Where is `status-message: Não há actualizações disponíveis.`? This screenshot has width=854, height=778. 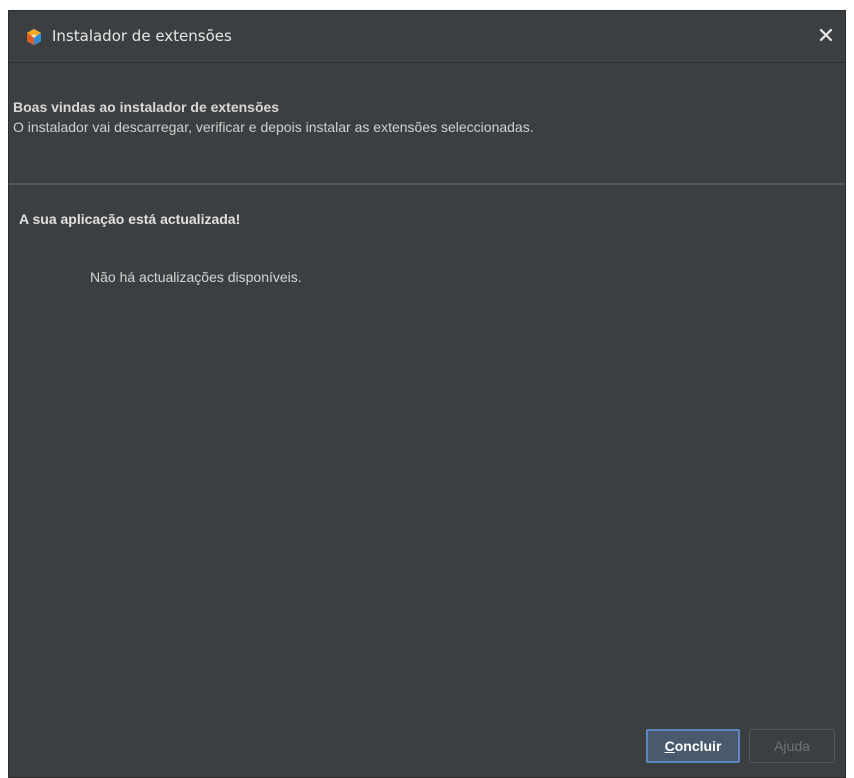
status-message: Não há actualizações disponíveis. is located at coordinates (196, 277).